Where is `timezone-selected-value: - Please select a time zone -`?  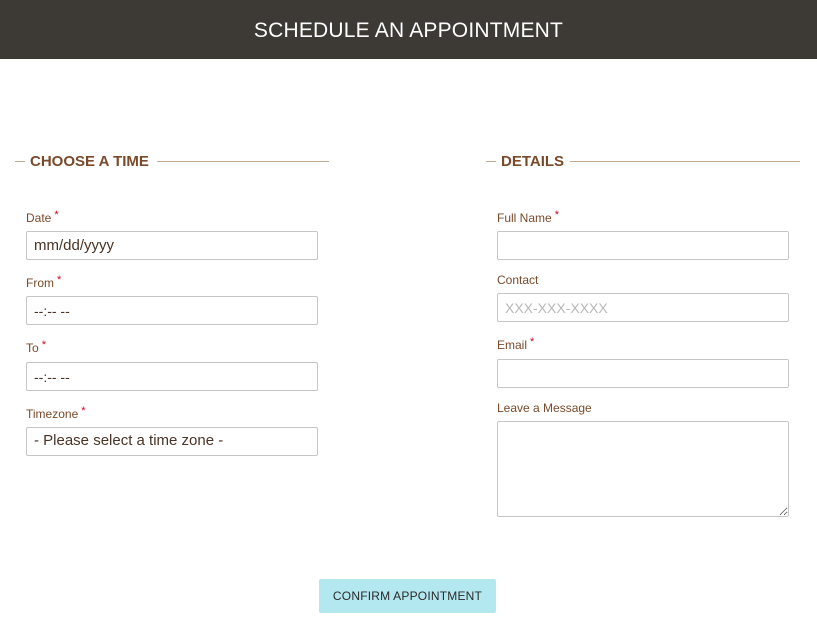
timezone-selected-value: - Please select a time zone - is located at coordinates (129, 440).